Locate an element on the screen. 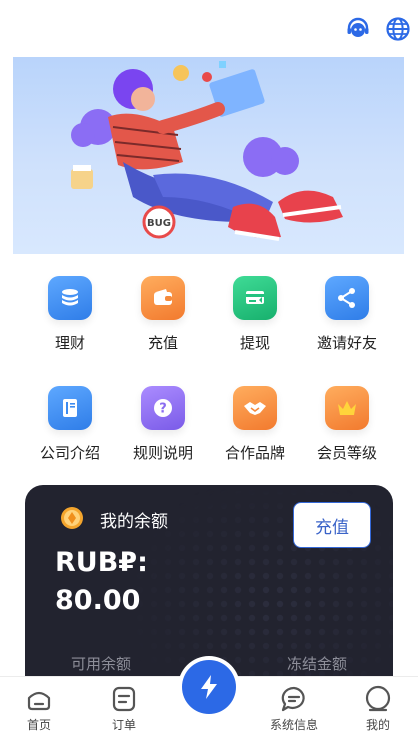 The image size is (418, 743). nav-item-orders: 订单 is located at coordinates (124, 709).